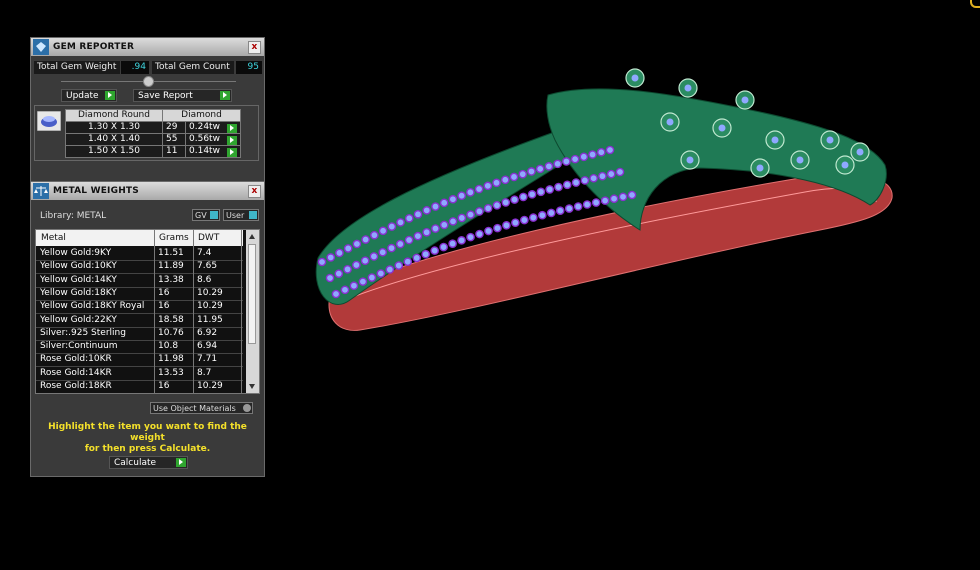 The width and height of the screenshot is (980, 570). What do you see at coordinates (975, 4) in the screenshot?
I see `corner-indicator-icon` at bounding box center [975, 4].